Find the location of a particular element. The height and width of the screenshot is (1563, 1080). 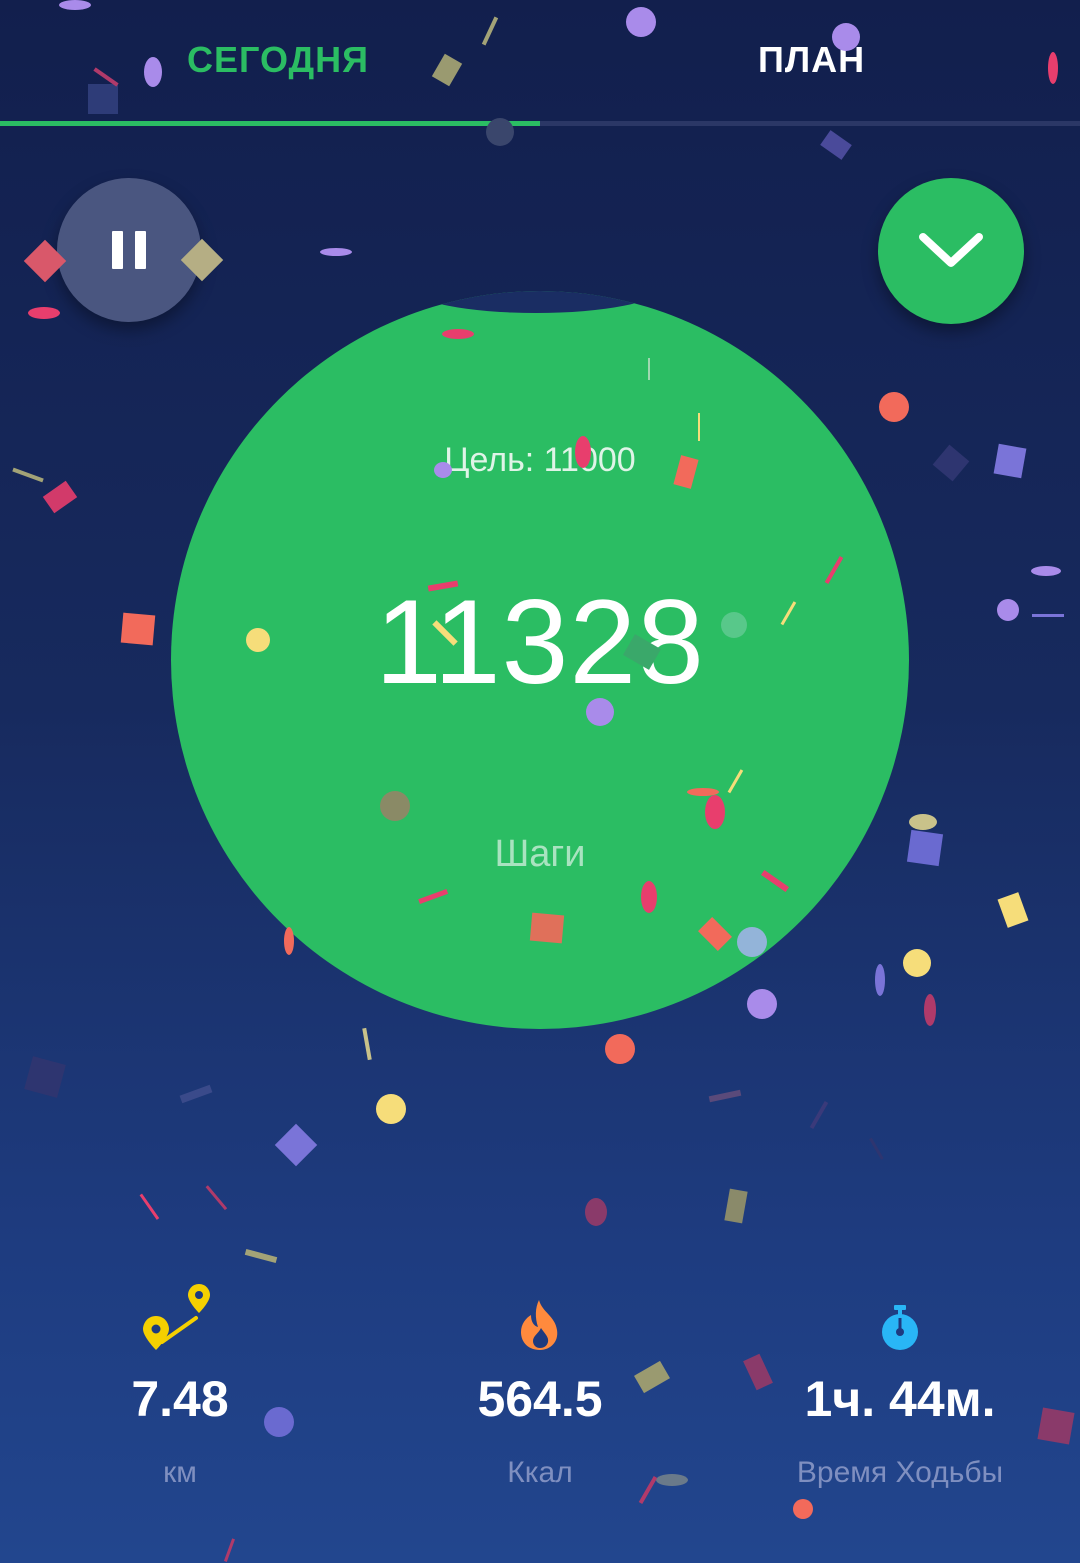

stat-walking-time: 1ч. 44м. Время Ходьбы is located at coordinates (900, 1386).